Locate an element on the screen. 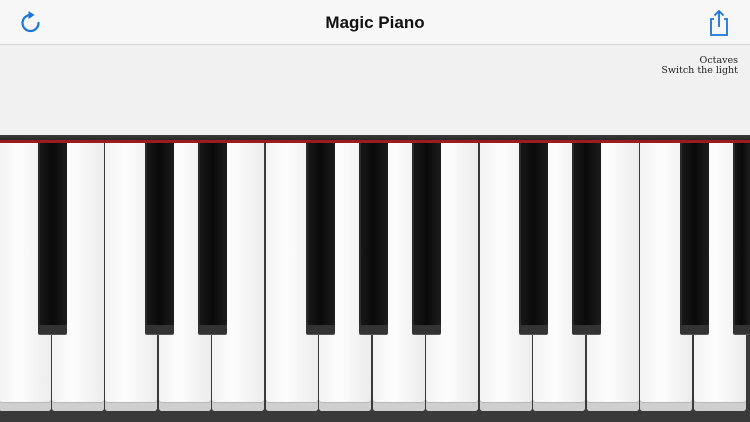  share-button is located at coordinates (719, 23).